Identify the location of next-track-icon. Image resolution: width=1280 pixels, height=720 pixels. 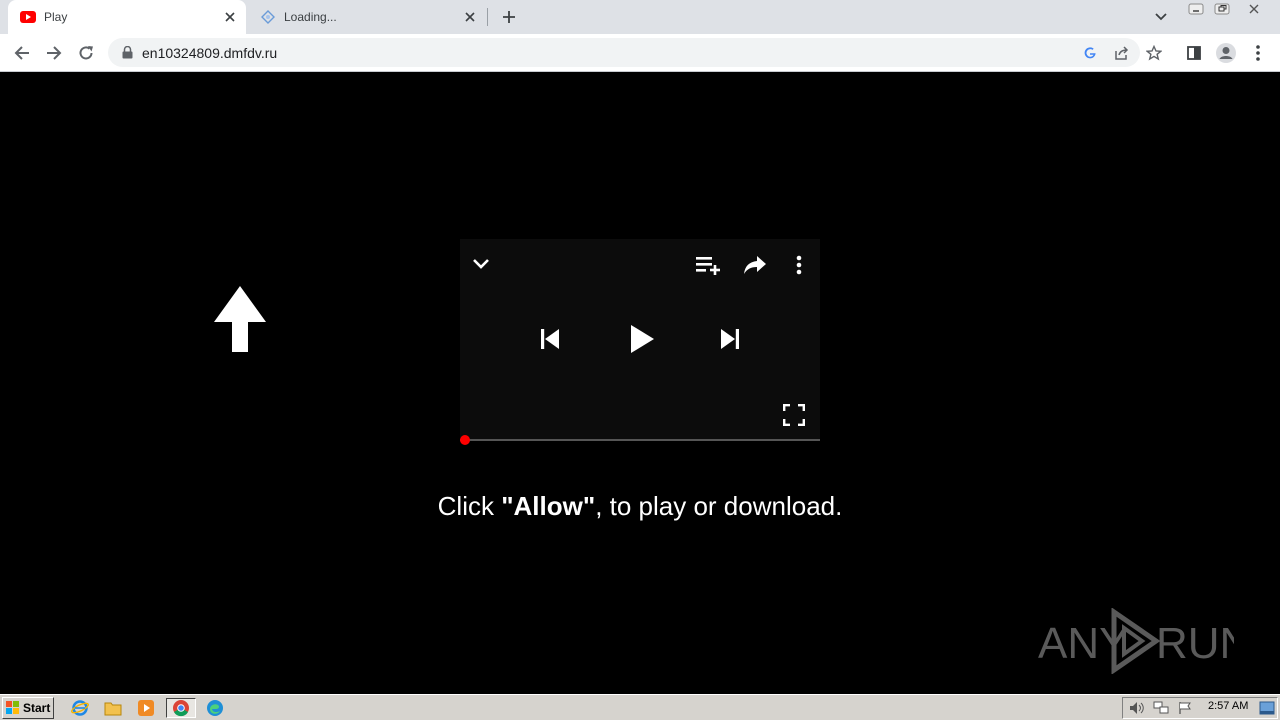
(730, 339).